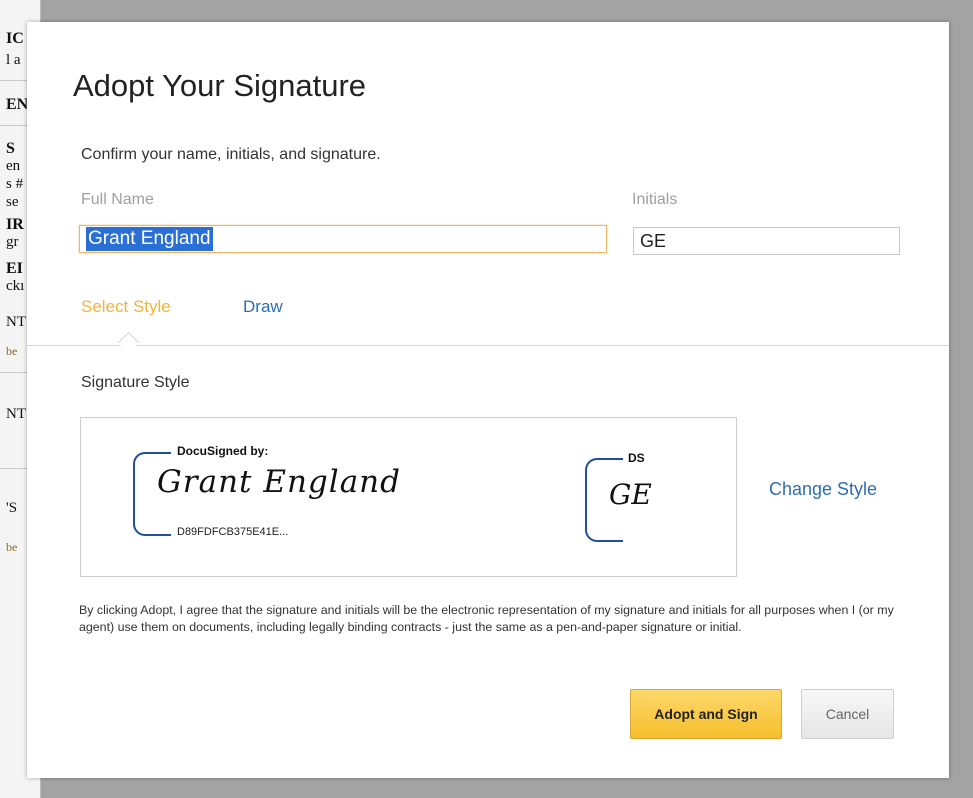 The image size is (973, 798). What do you see at coordinates (653, 240) in the screenshot?
I see `initials-value: GE` at bounding box center [653, 240].